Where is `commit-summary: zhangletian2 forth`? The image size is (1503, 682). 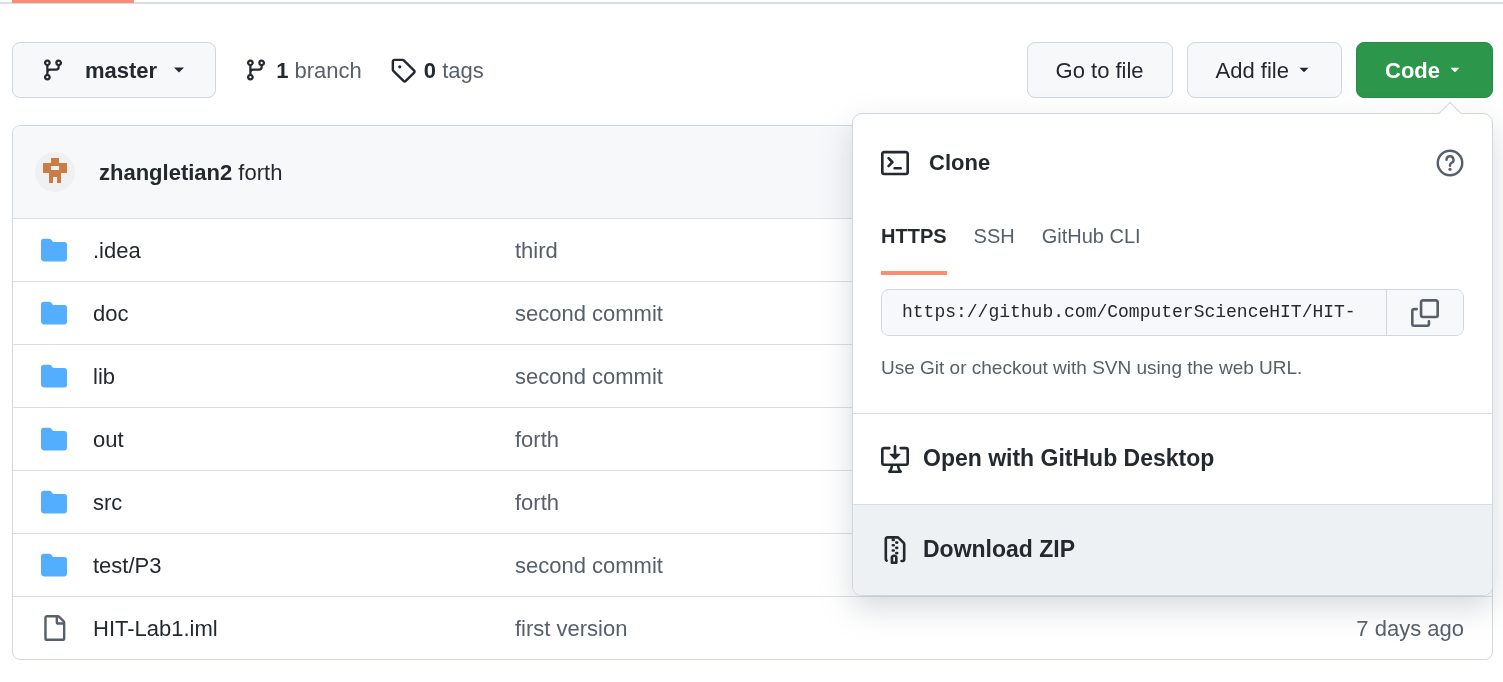
commit-summary: zhangletian2 forth is located at coordinates (191, 172).